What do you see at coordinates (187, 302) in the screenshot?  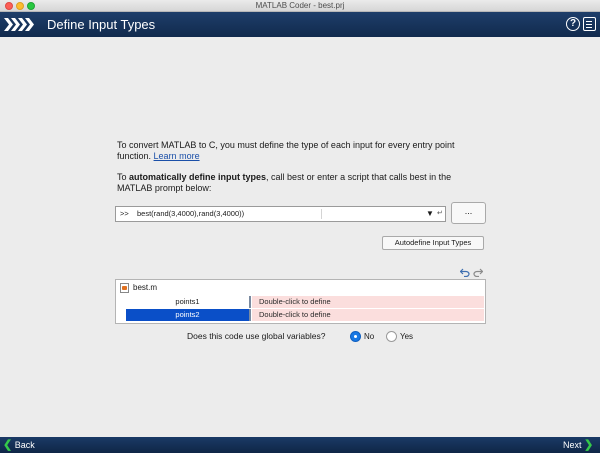 I see `input-name: points1` at bounding box center [187, 302].